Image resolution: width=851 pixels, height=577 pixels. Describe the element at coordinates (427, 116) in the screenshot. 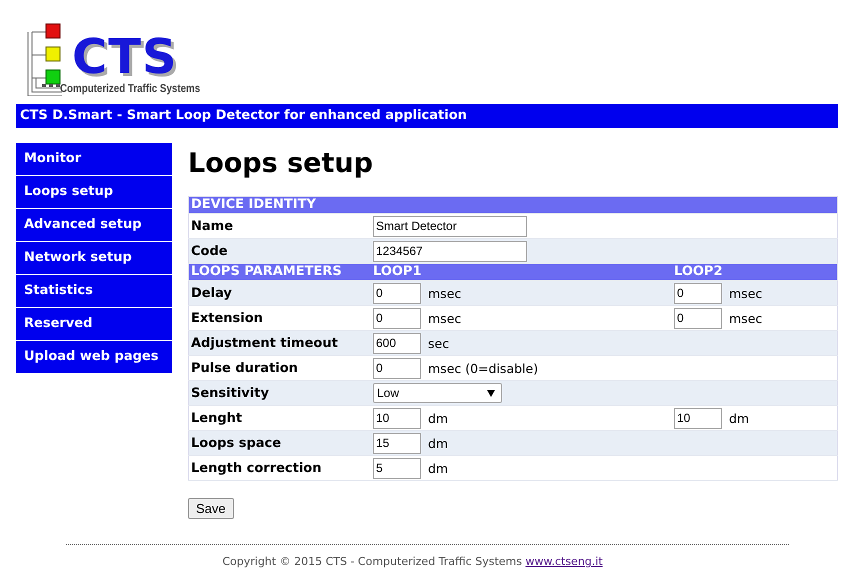

I see `header-bar: CTS D.Smart - Smart Loop Detector for enhanced application` at that location.